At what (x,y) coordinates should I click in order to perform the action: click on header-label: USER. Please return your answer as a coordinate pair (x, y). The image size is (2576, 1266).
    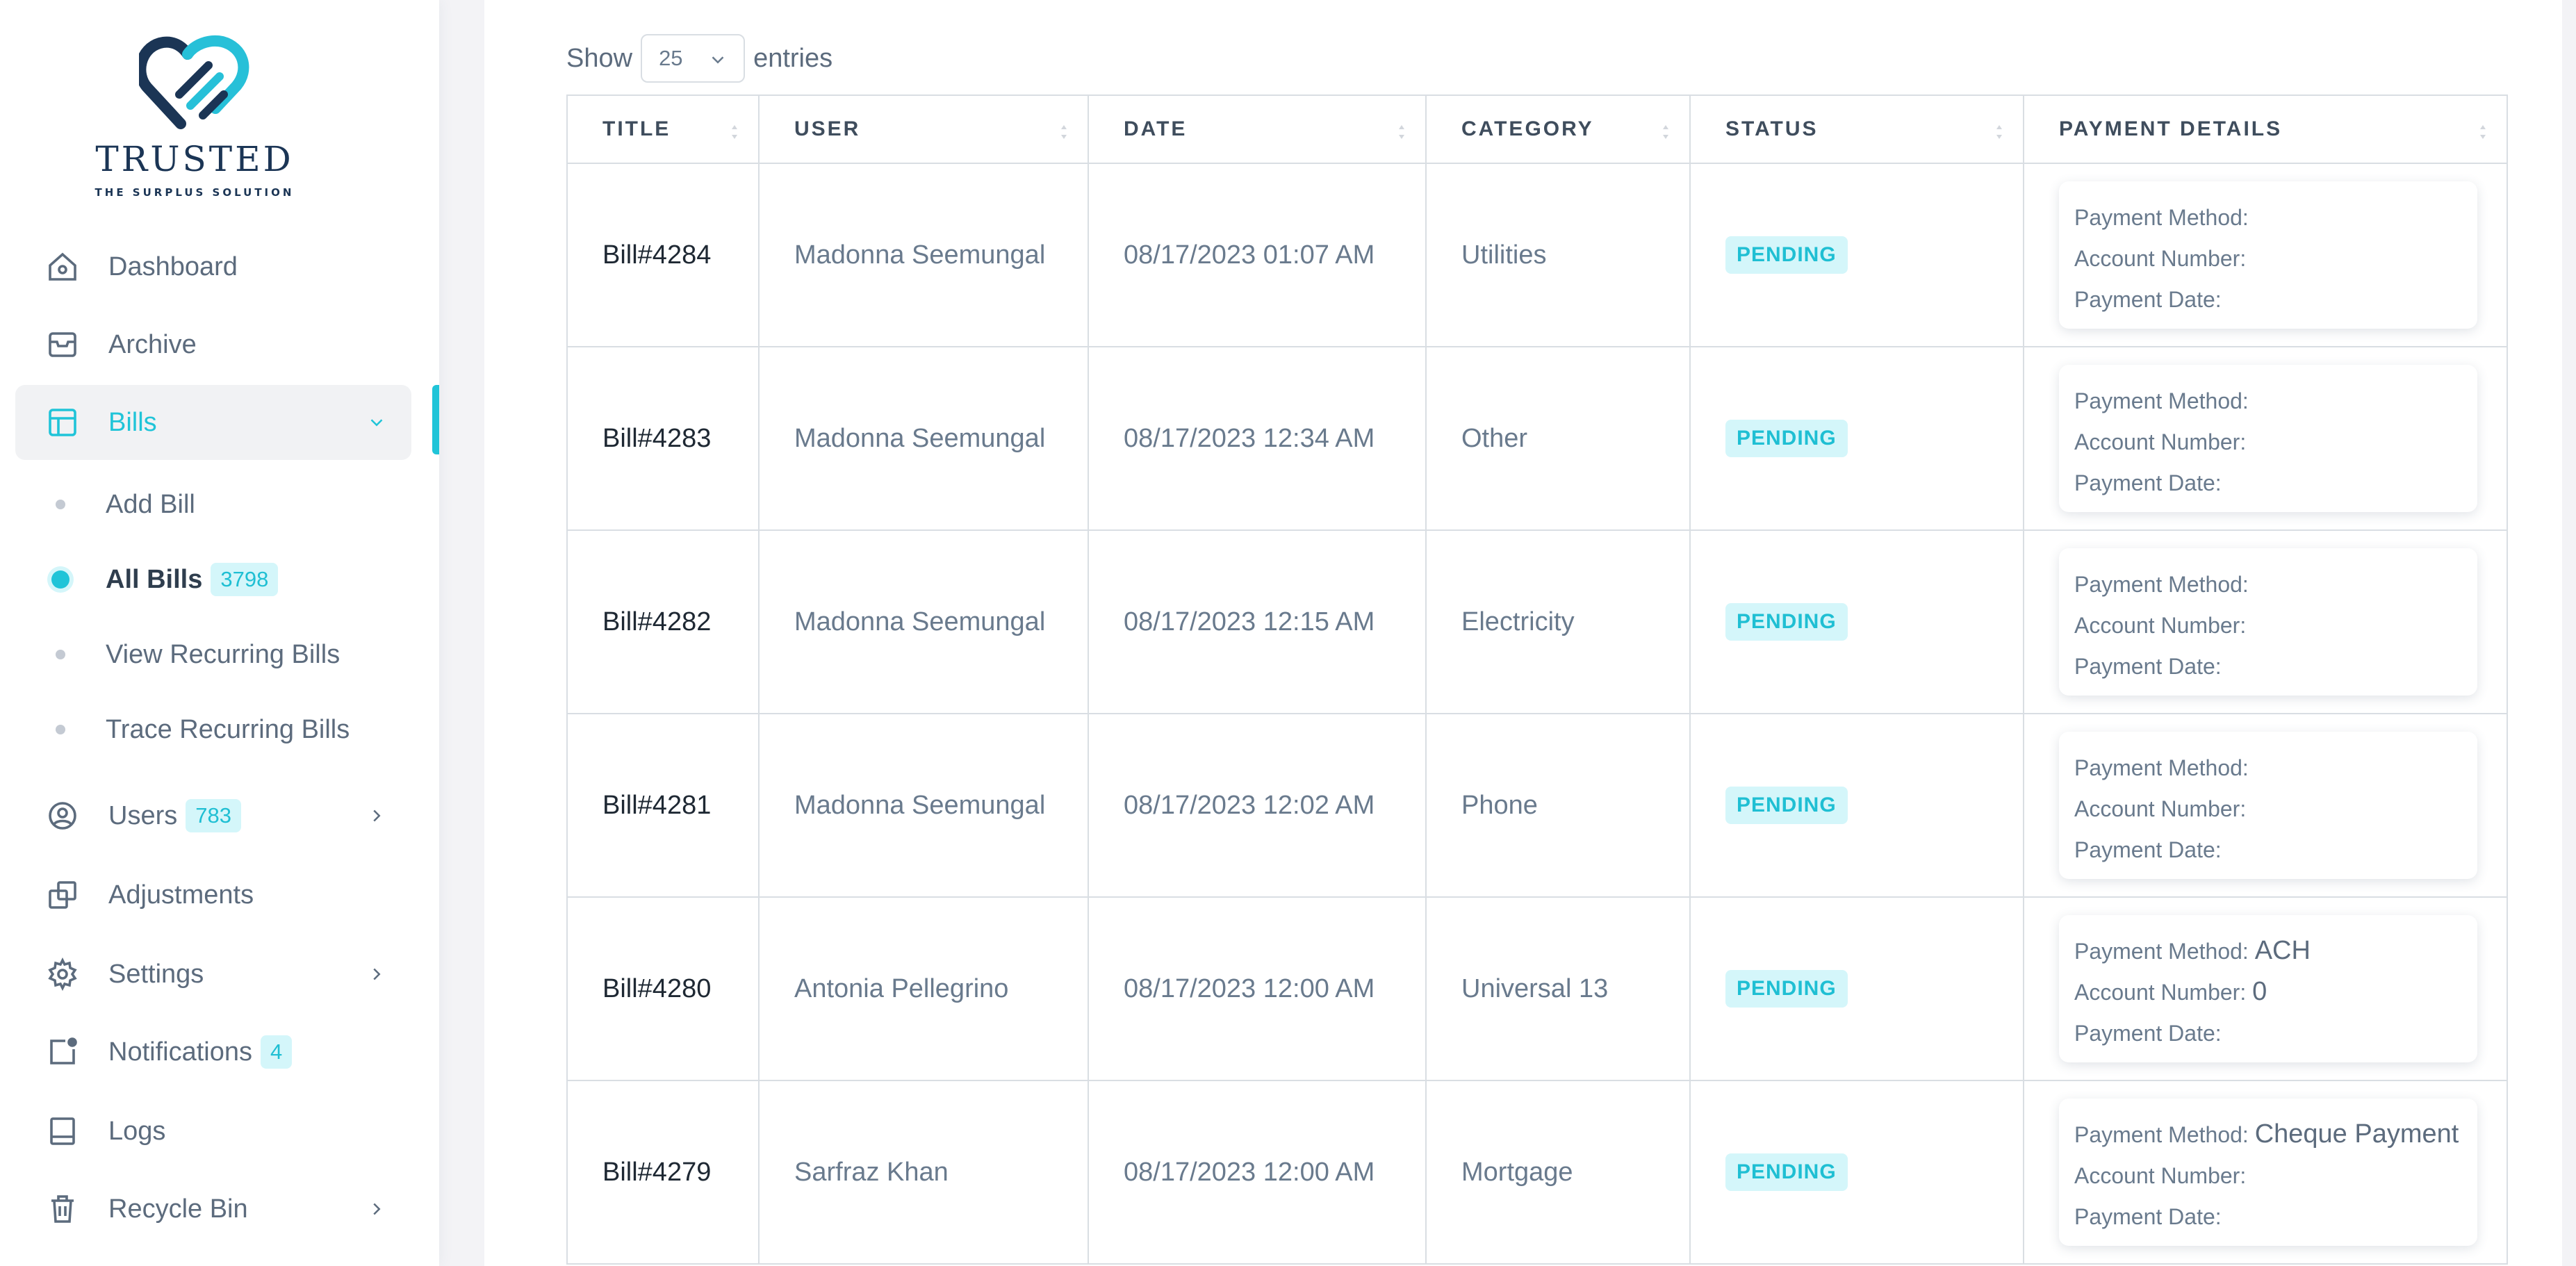
    Looking at the image, I should click on (827, 128).